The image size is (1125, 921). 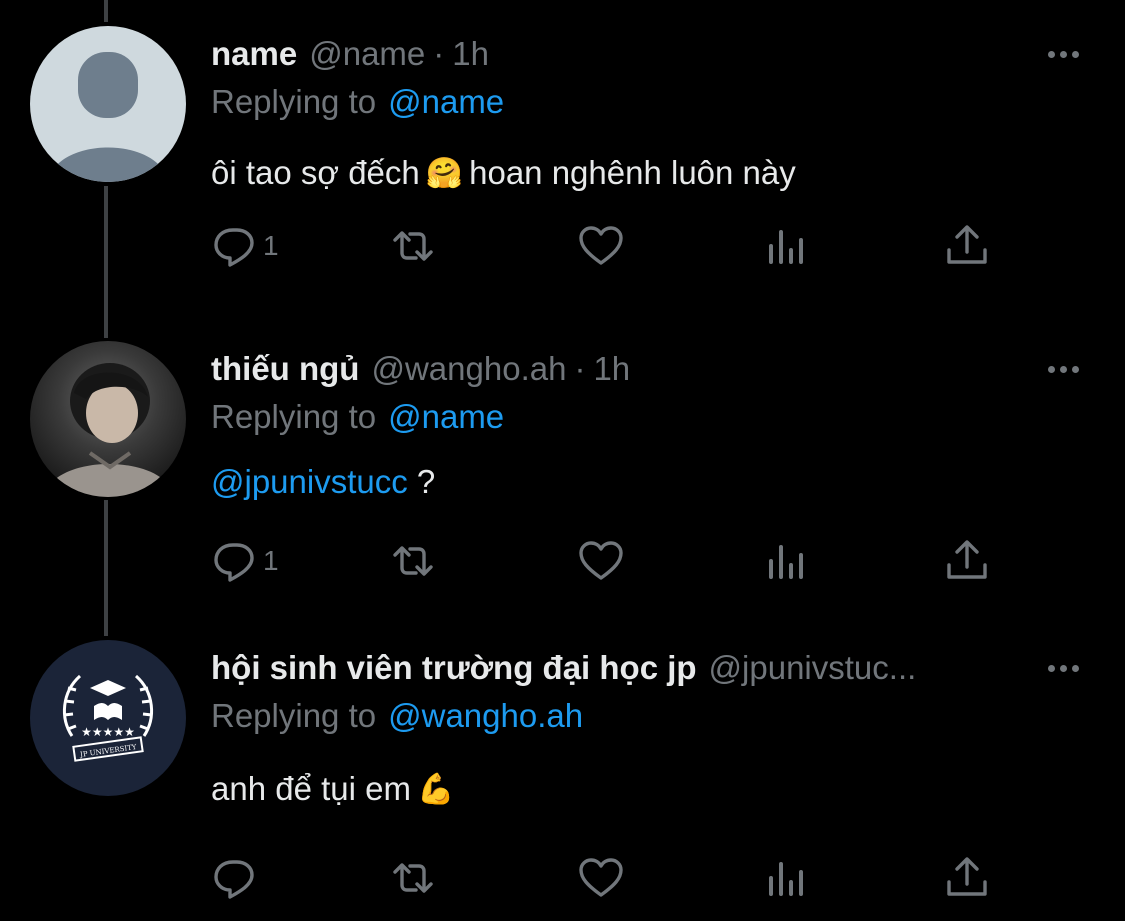 I want to click on replying-to: Replying to @wangho.ah, so click(x=397, y=716).